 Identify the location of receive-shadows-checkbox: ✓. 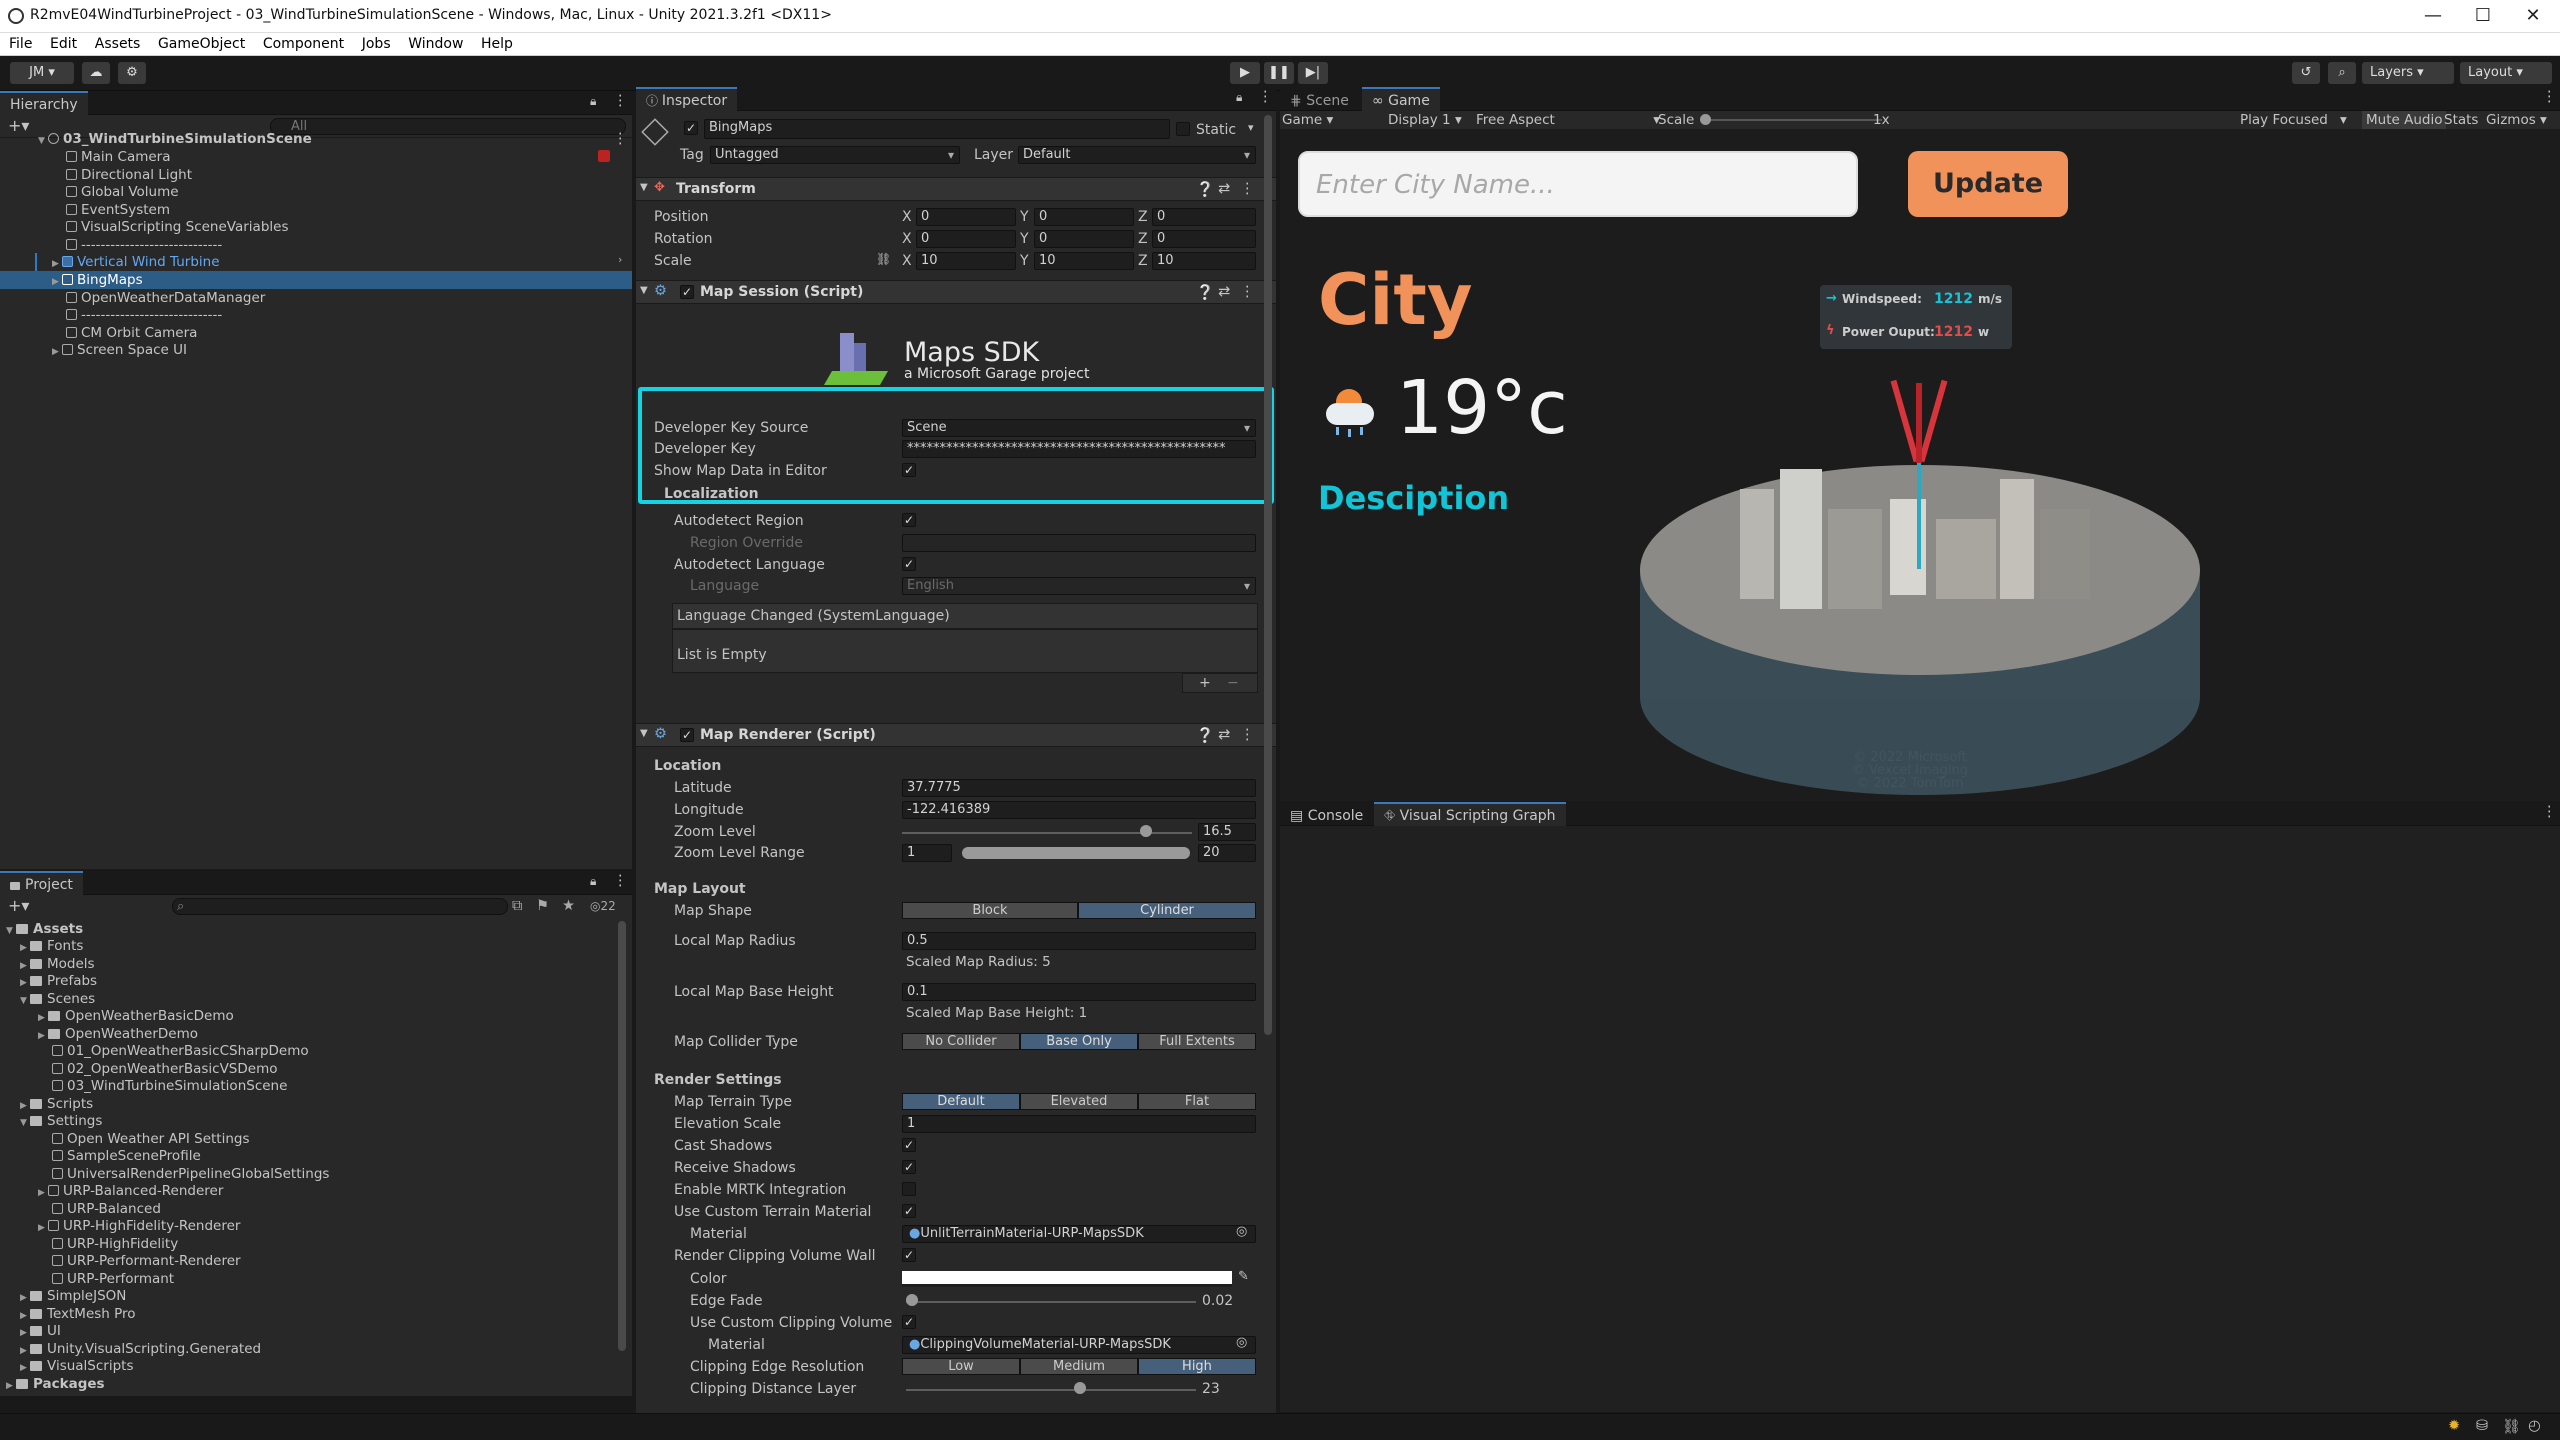
(909, 1167).